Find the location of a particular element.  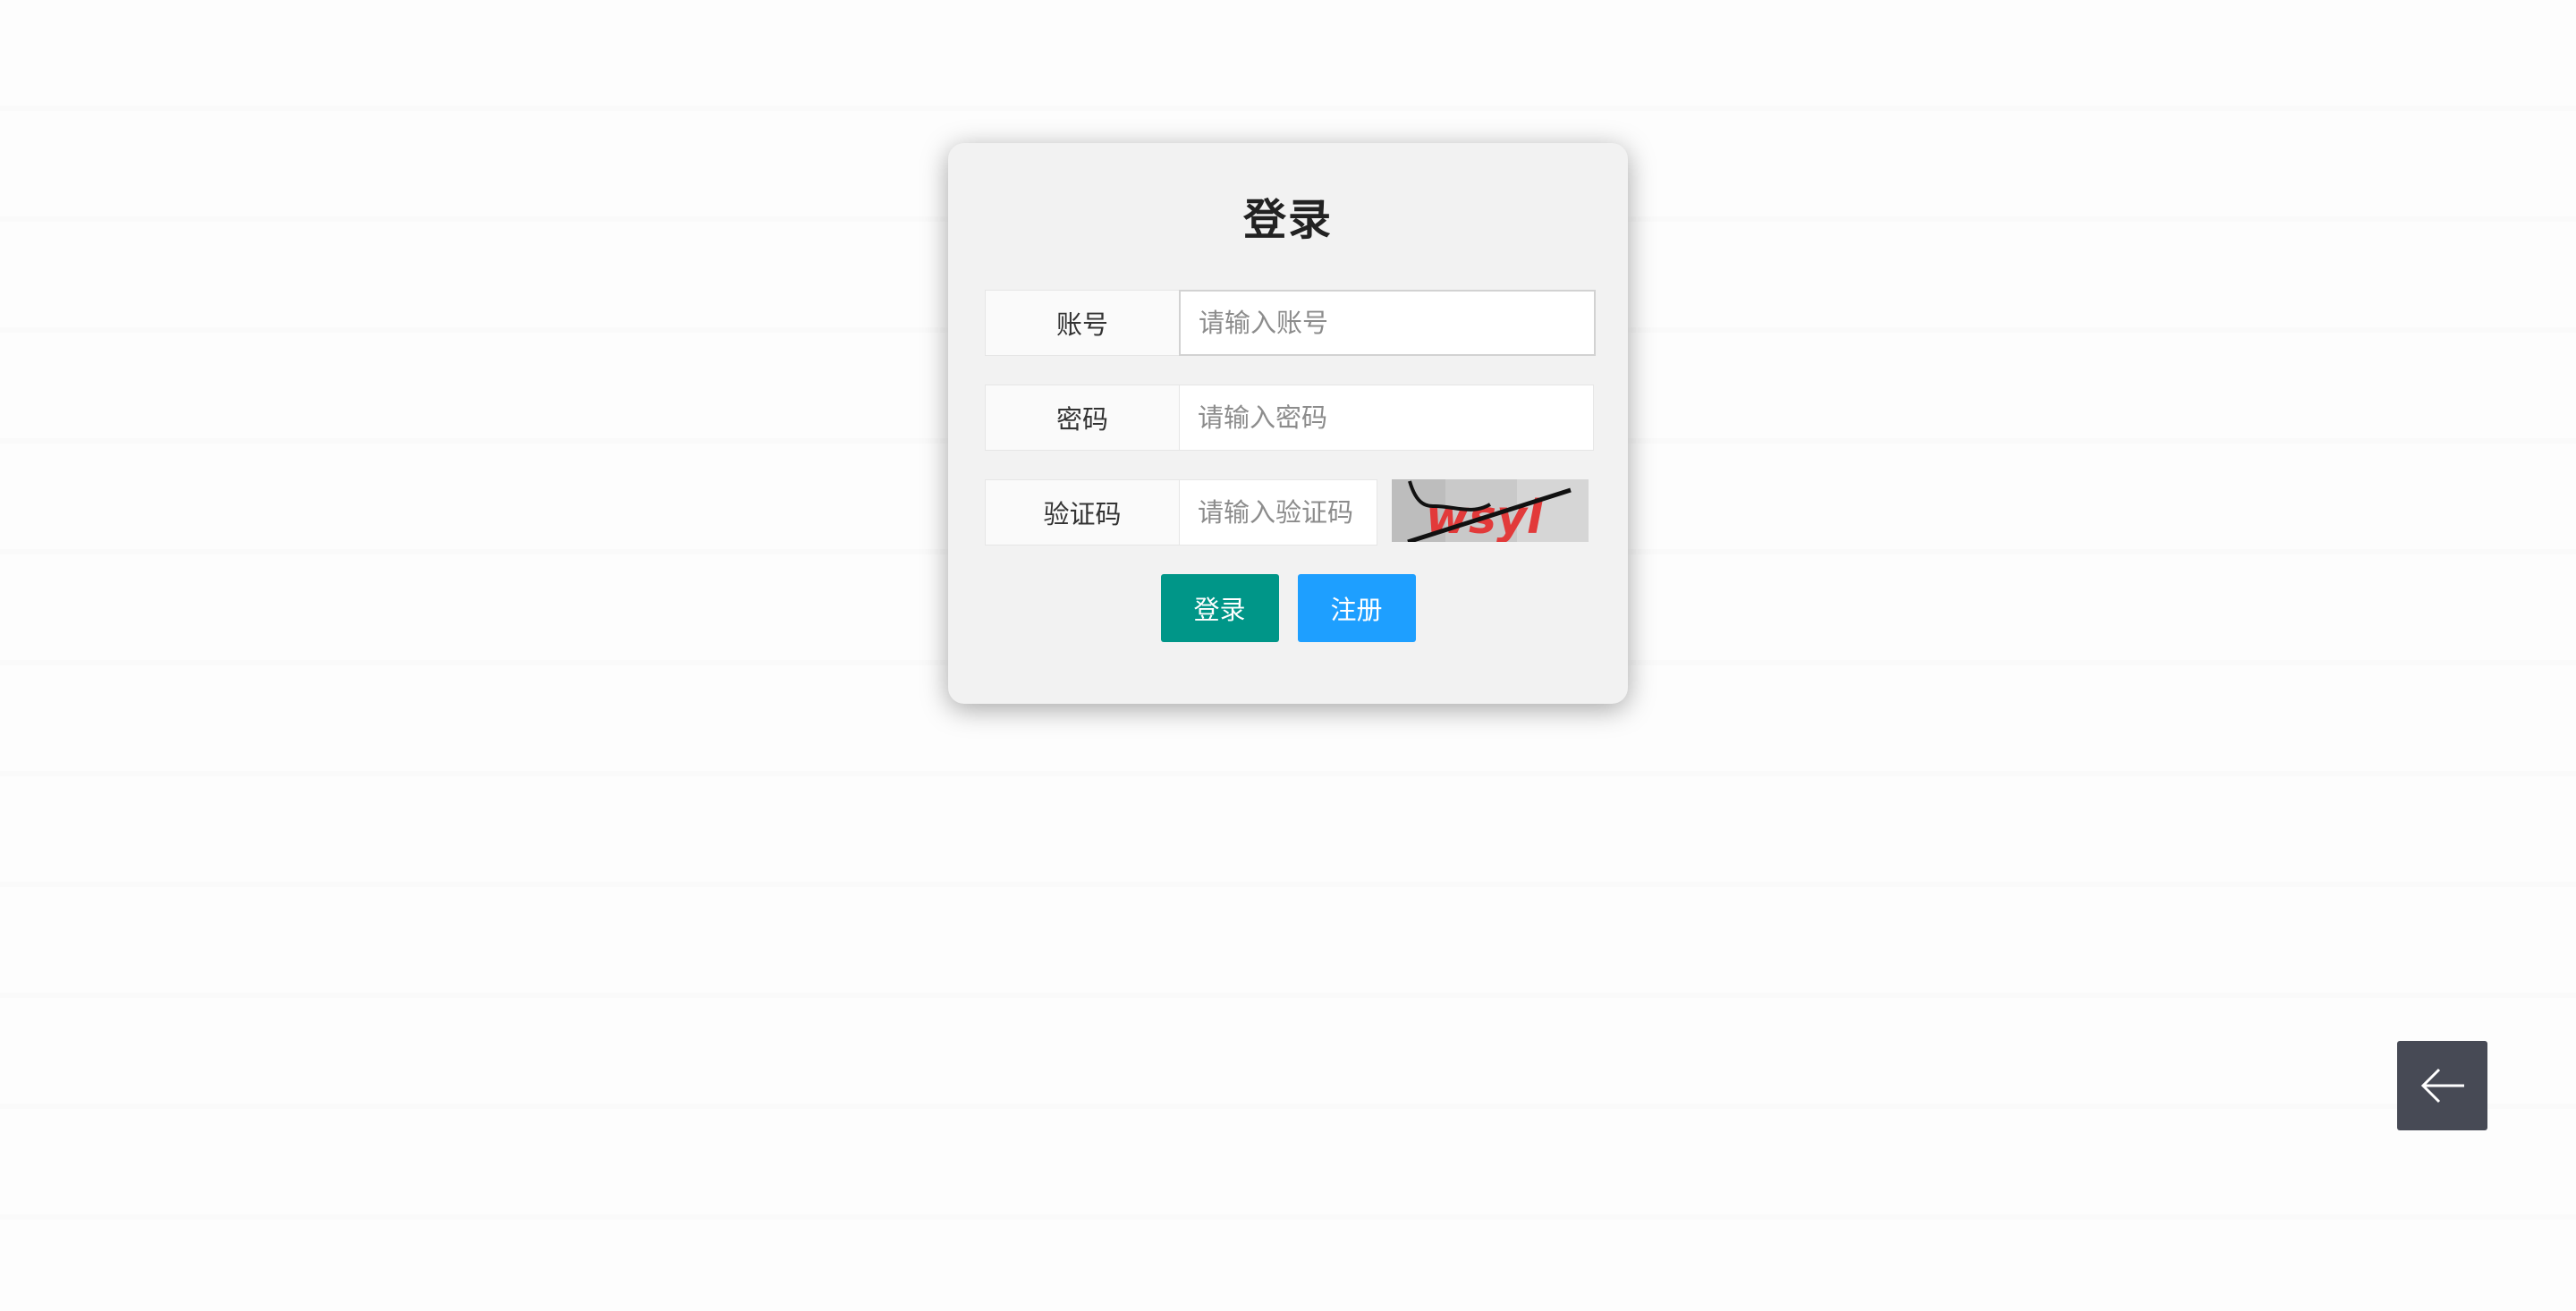

arrow-left-icon is located at coordinates (2442, 1086).